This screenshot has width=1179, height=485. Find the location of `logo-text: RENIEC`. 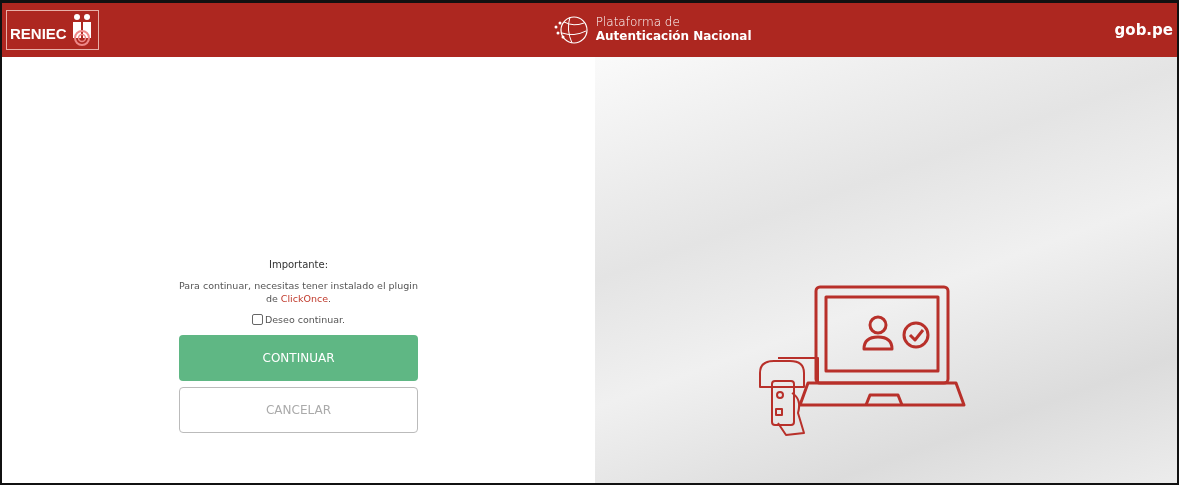

logo-text: RENIEC is located at coordinates (38, 33).